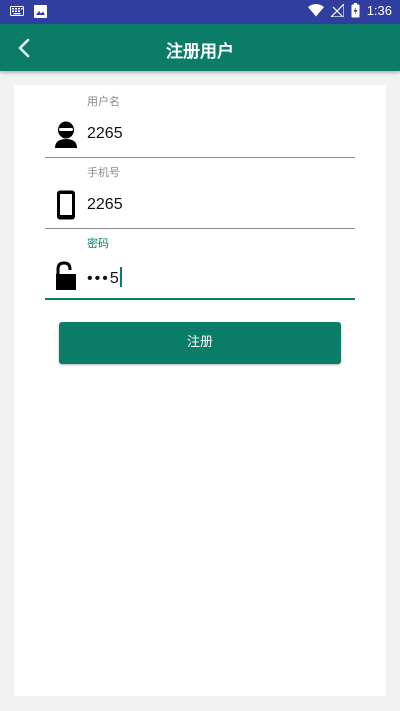  What do you see at coordinates (200, 157) in the screenshot?
I see `username-underline` at bounding box center [200, 157].